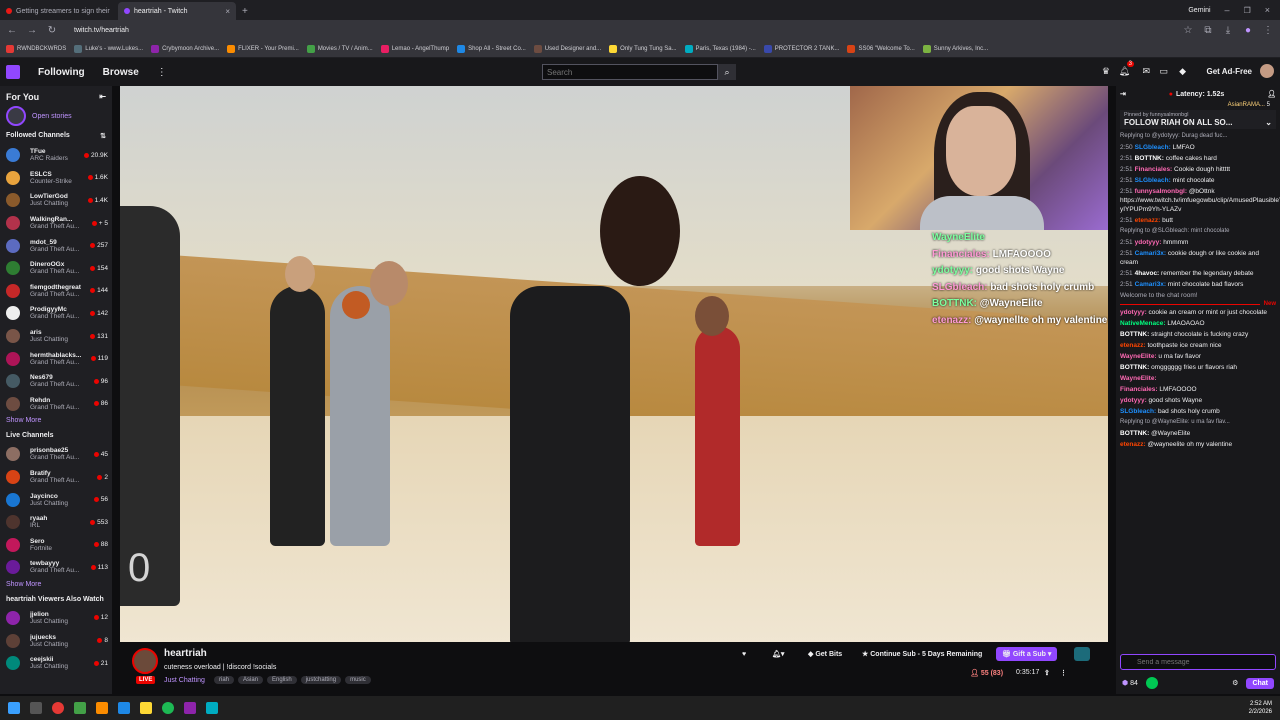 This screenshot has height=720, width=1280. I want to click on chat-username: NativeMenace:, so click(1143, 323).